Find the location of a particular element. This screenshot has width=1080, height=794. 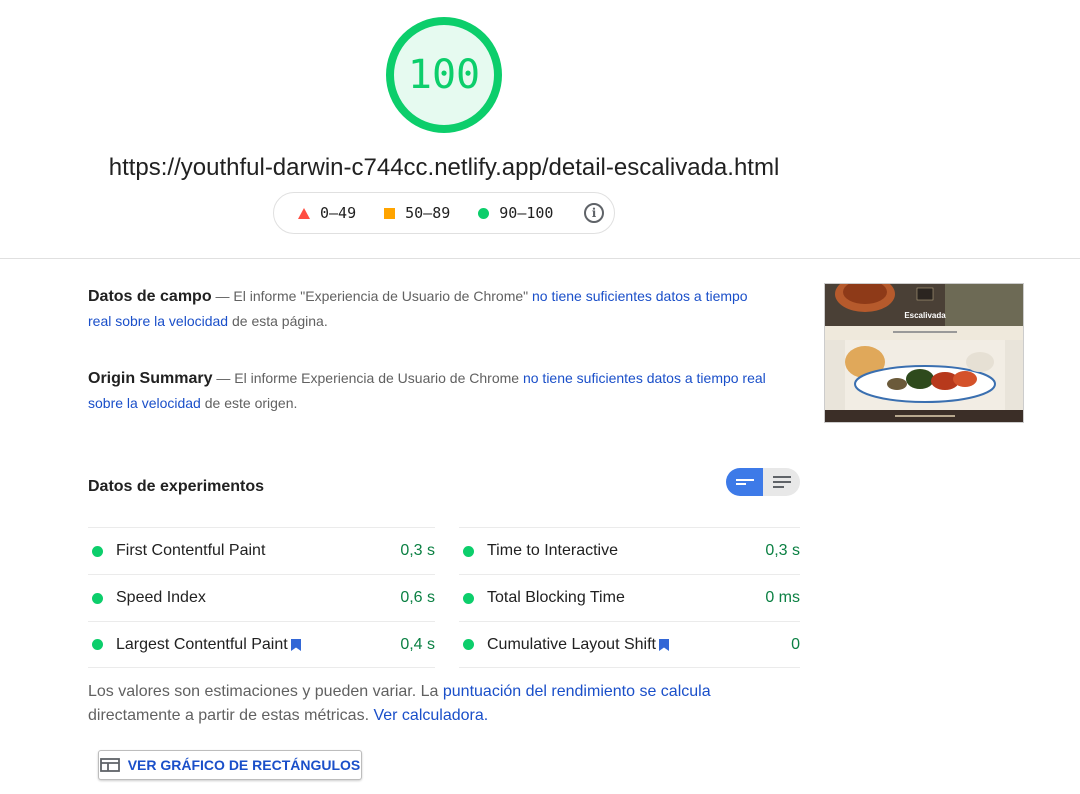

metric-name-with-bookmark: Largest Contentful Paint is located at coordinates (258, 645).